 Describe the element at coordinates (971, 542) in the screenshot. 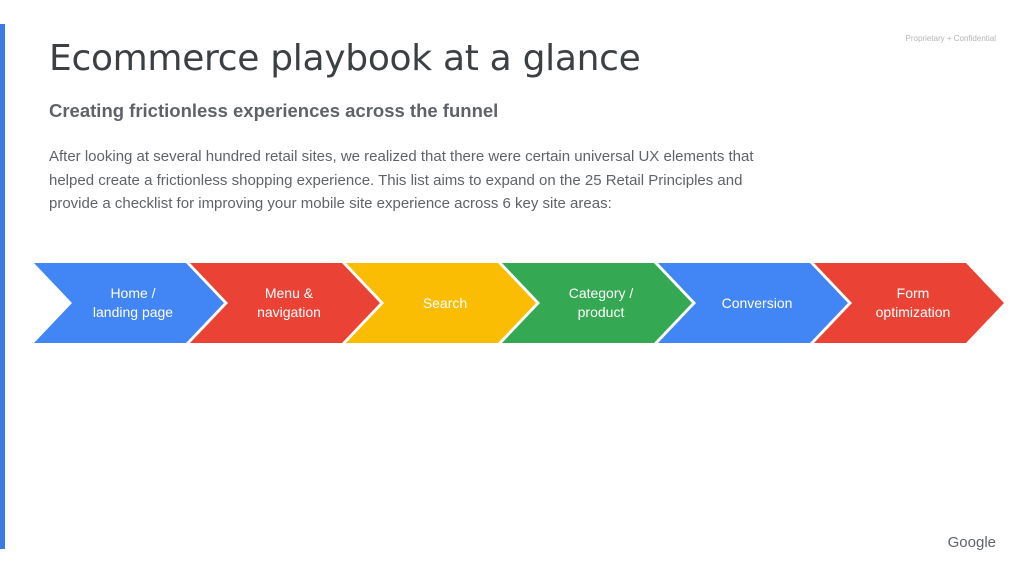

I see `google-logo: Google` at that location.